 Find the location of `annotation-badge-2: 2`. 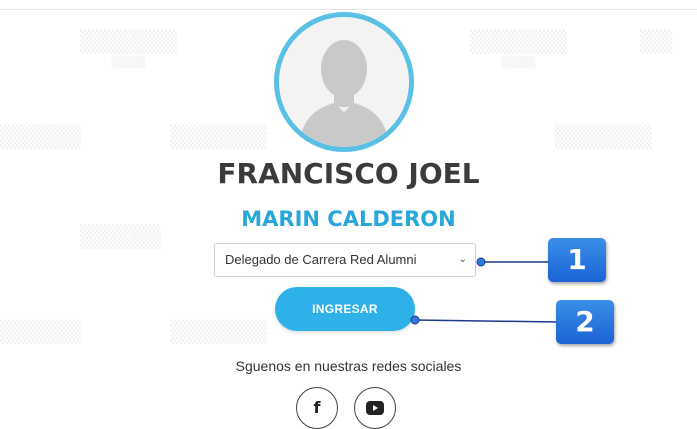

annotation-badge-2: 2 is located at coordinates (585, 322).